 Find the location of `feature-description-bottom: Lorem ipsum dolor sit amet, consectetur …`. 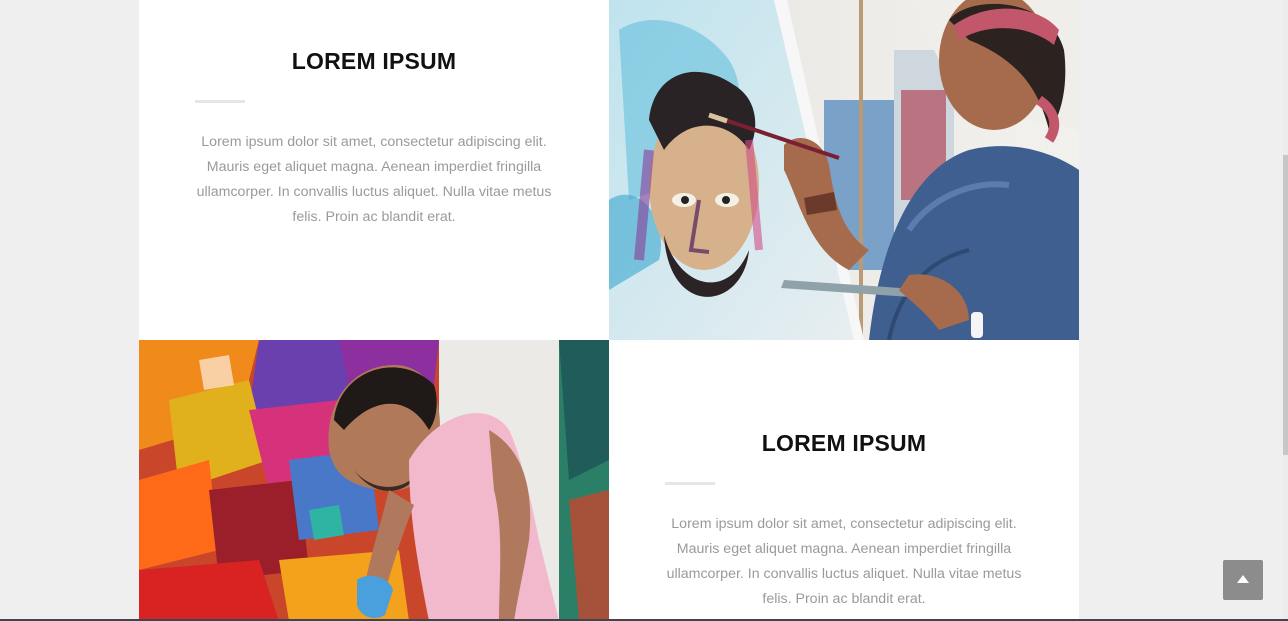

feature-description-bottom: Lorem ipsum dolor sit amet, consectetur … is located at coordinates (844, 561).